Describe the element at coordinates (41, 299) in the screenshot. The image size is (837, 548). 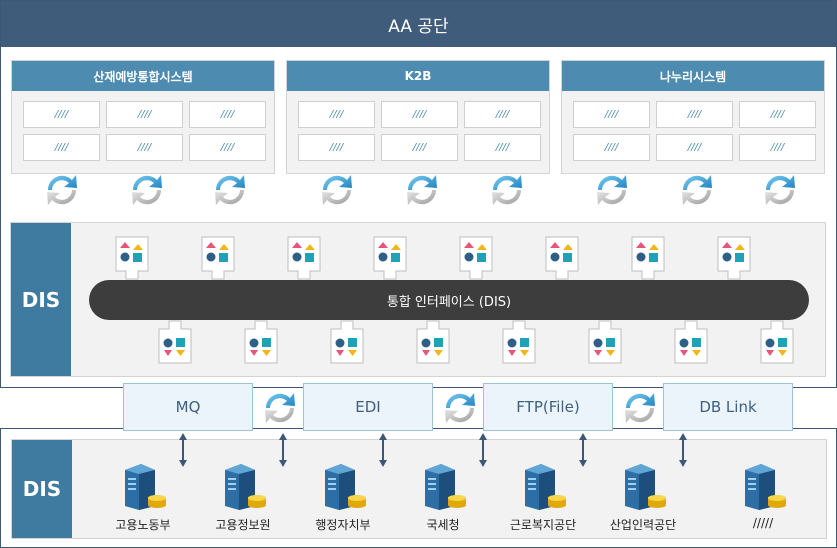
I see `dis-label: DIS` at that location.